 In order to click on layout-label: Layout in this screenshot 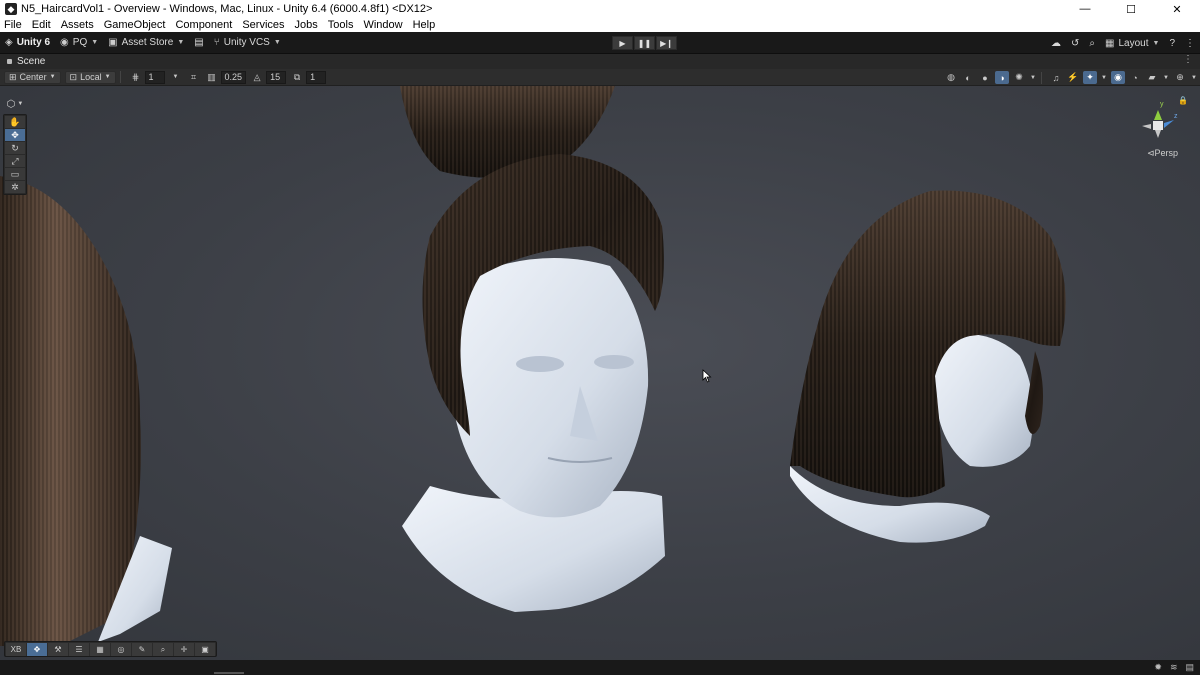, I will do `click(1133, 43)`.